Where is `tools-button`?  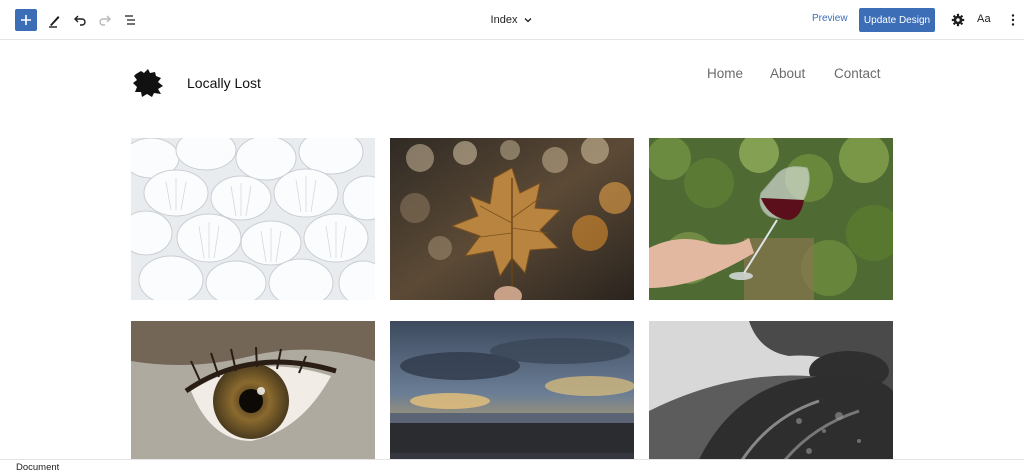 tools-button is located at coordinates (55, 20).